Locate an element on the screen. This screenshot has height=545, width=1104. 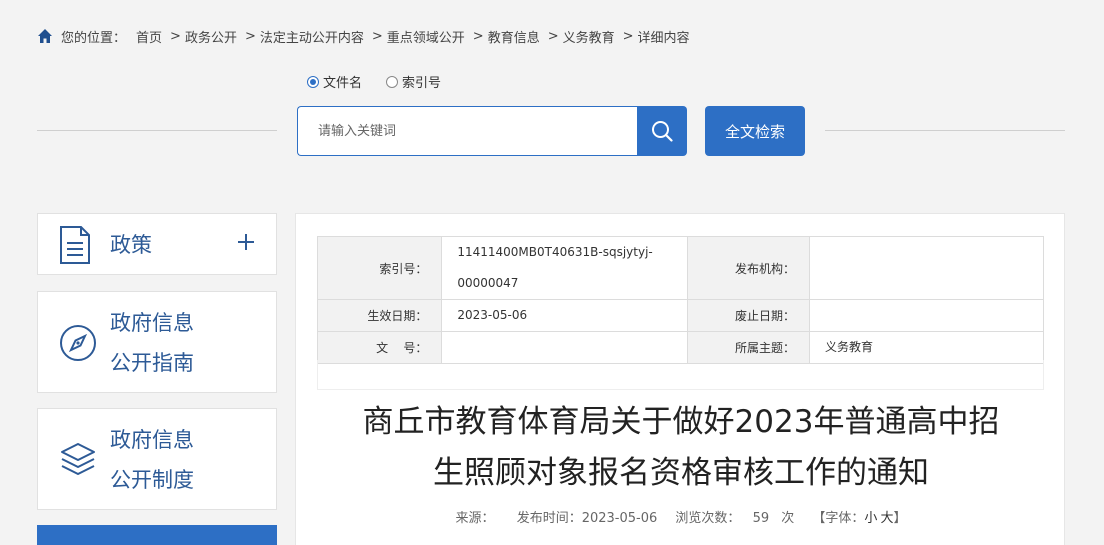
publisher-value is located at coordinates (926, 268).